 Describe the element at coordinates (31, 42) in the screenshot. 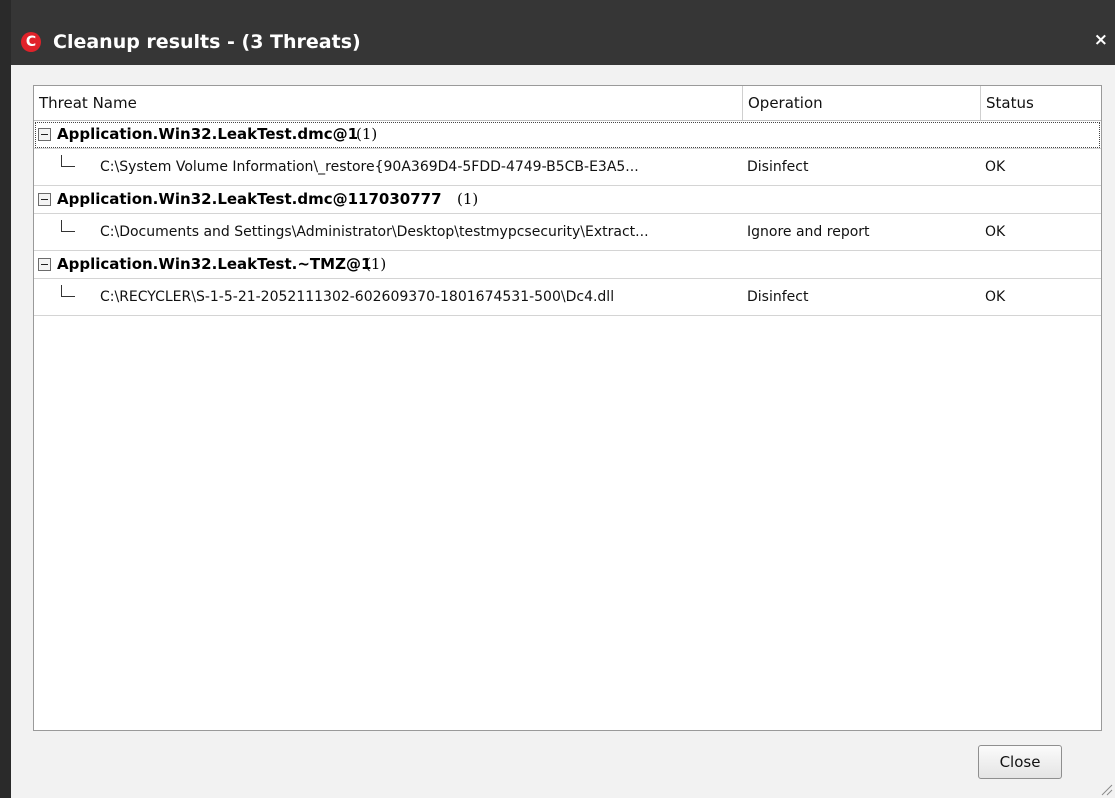

I see `comodo-logo-icon: C` at that location.